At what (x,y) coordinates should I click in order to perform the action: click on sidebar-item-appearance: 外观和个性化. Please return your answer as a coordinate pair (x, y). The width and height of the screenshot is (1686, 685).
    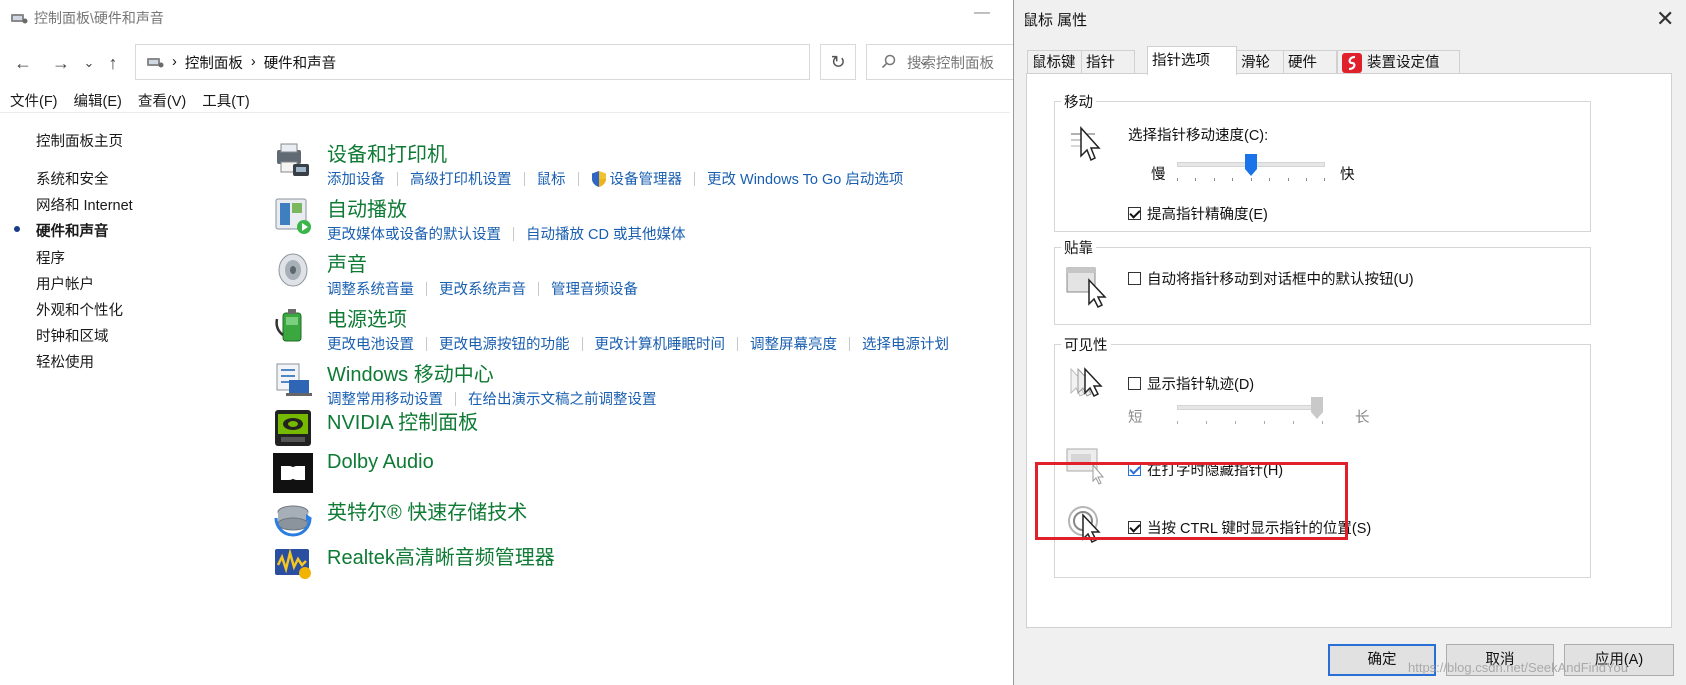
    Looking at the image, I should click on (79, 309).